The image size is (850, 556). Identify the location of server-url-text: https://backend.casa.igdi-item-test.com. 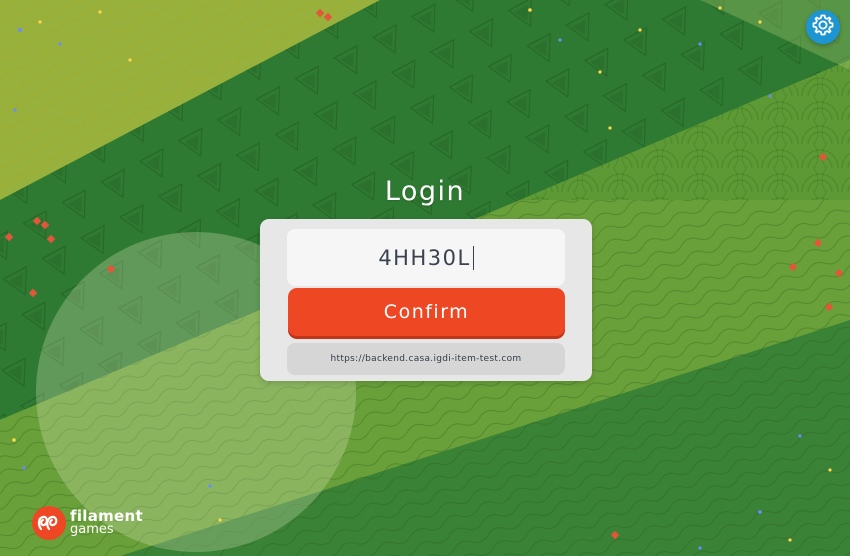
(426, 359).